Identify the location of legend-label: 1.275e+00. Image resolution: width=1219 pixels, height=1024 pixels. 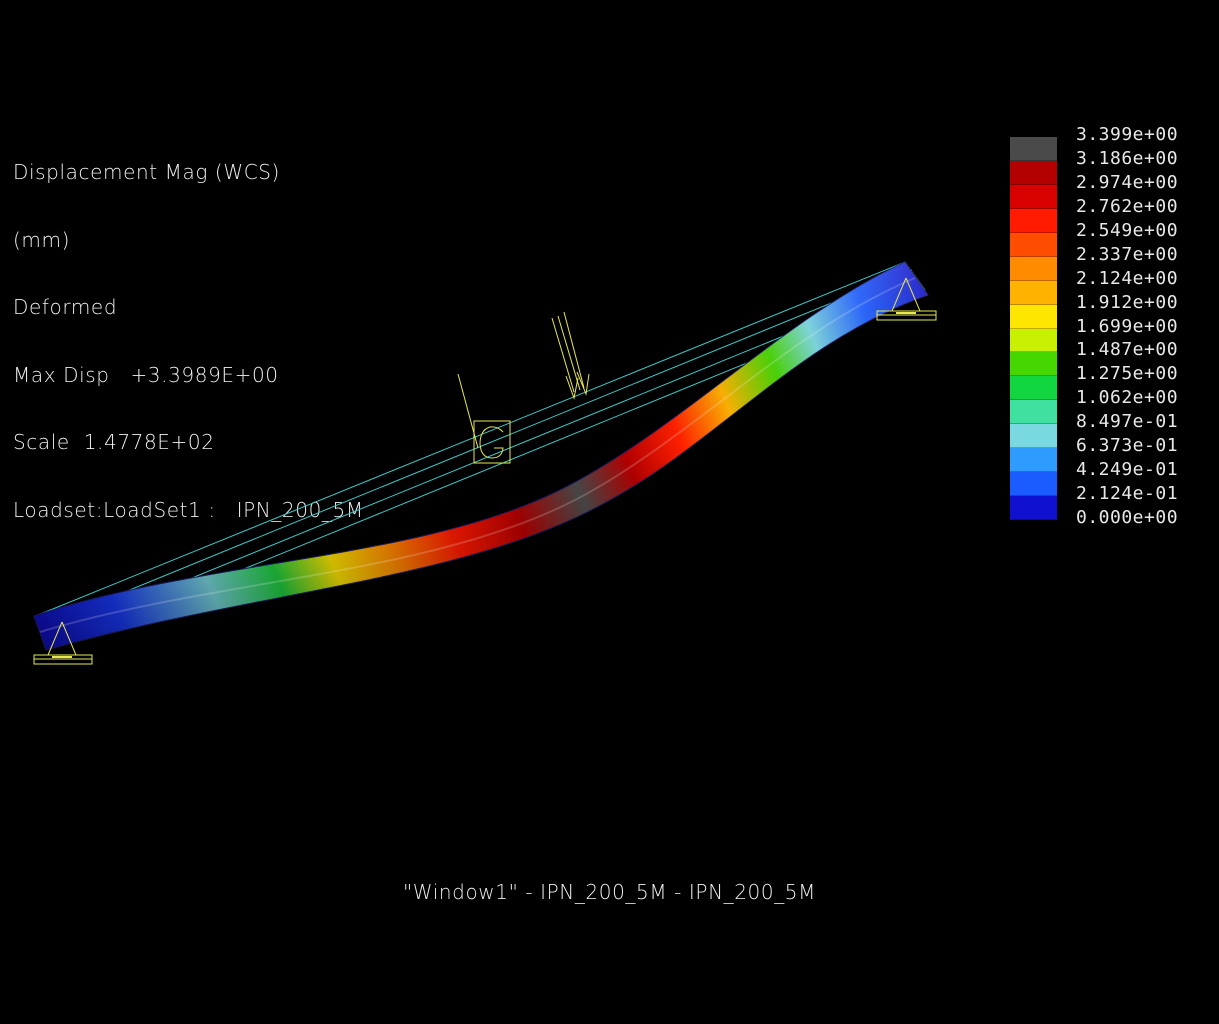
(1127, 374).